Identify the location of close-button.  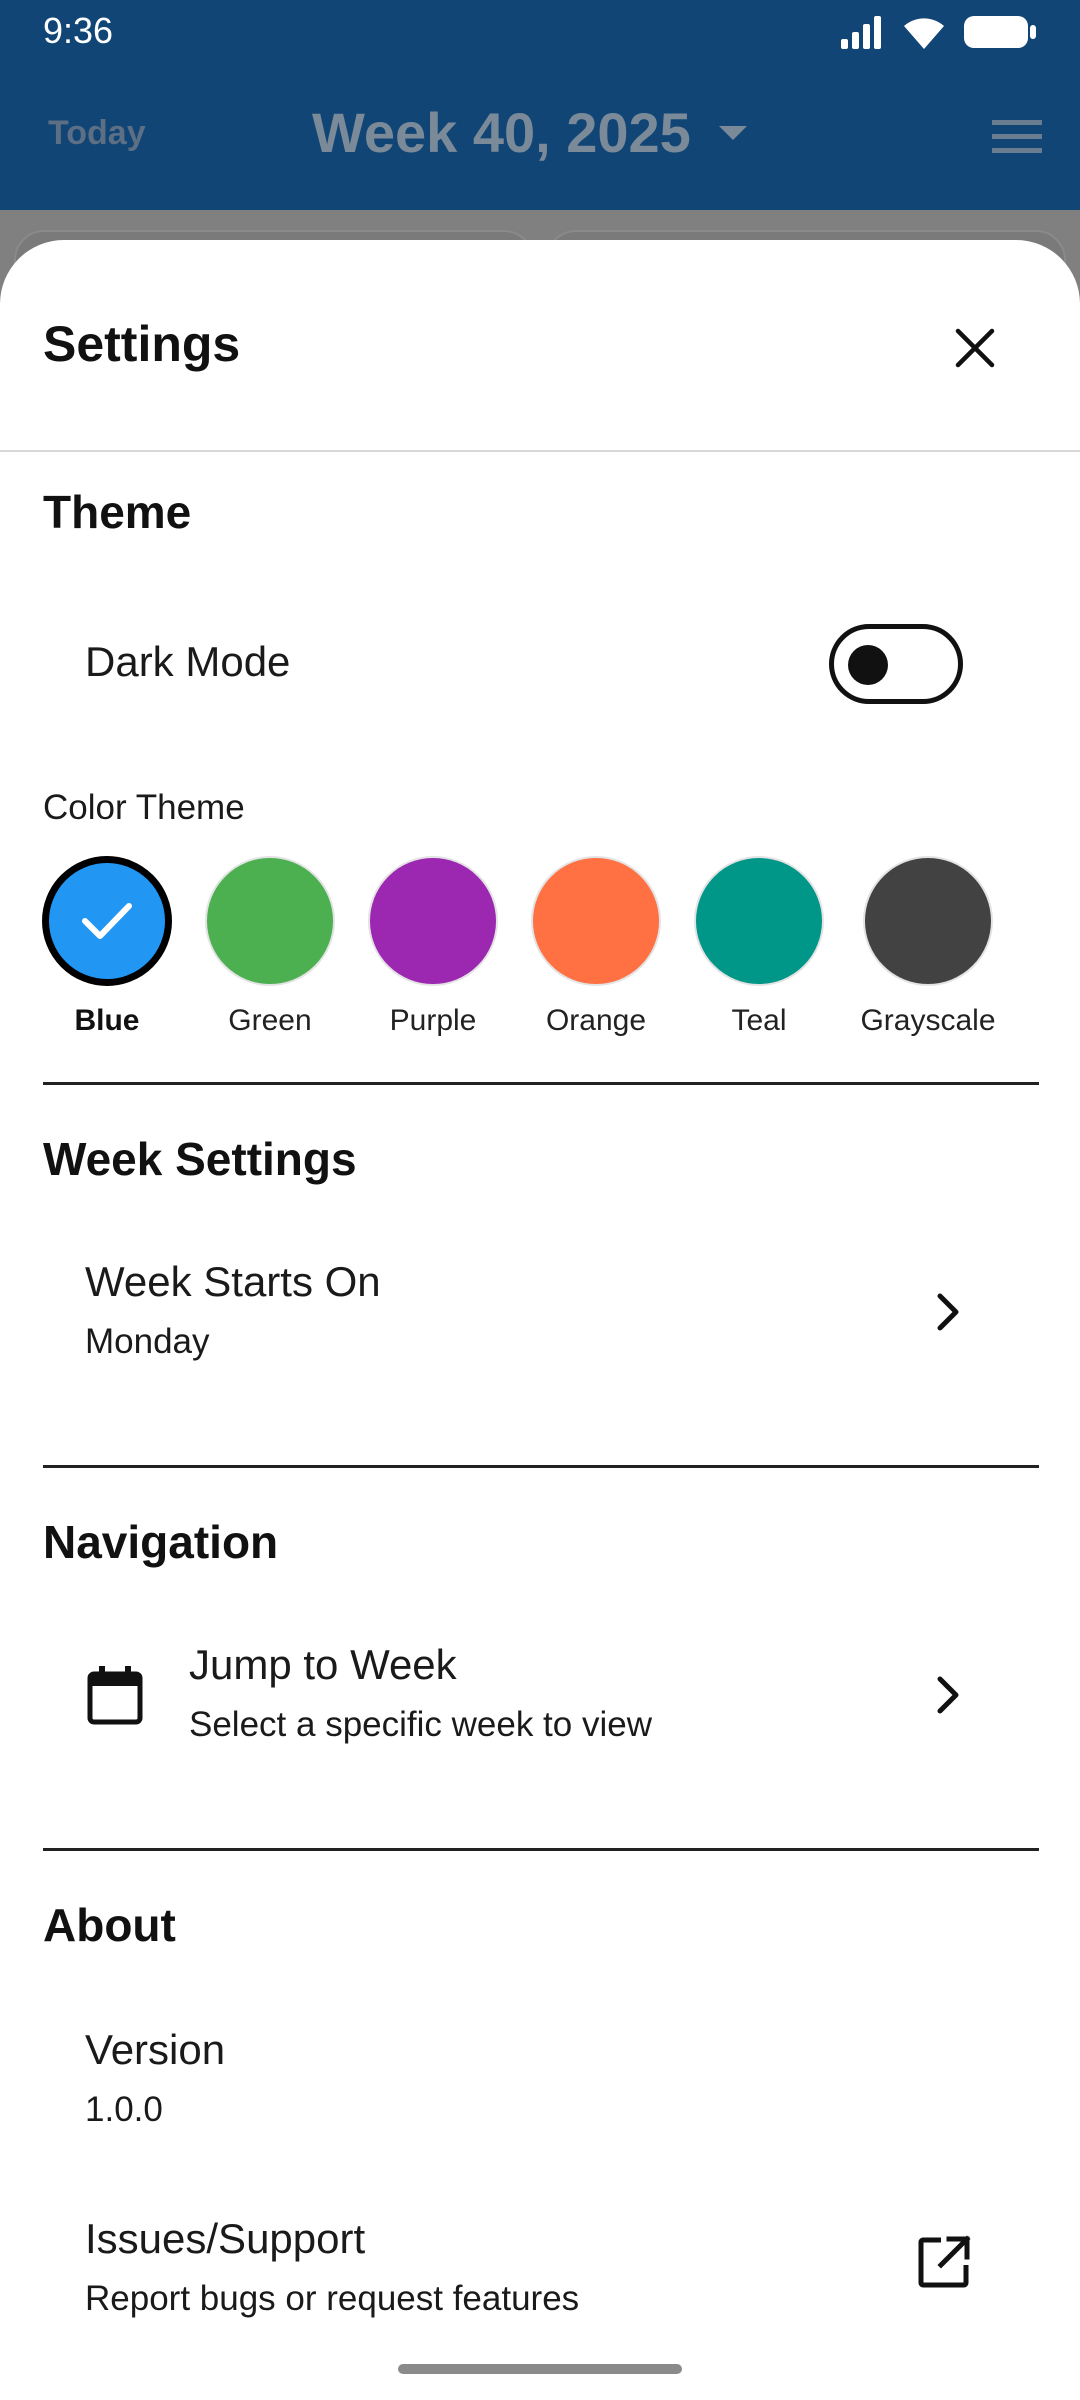
(975, 348).